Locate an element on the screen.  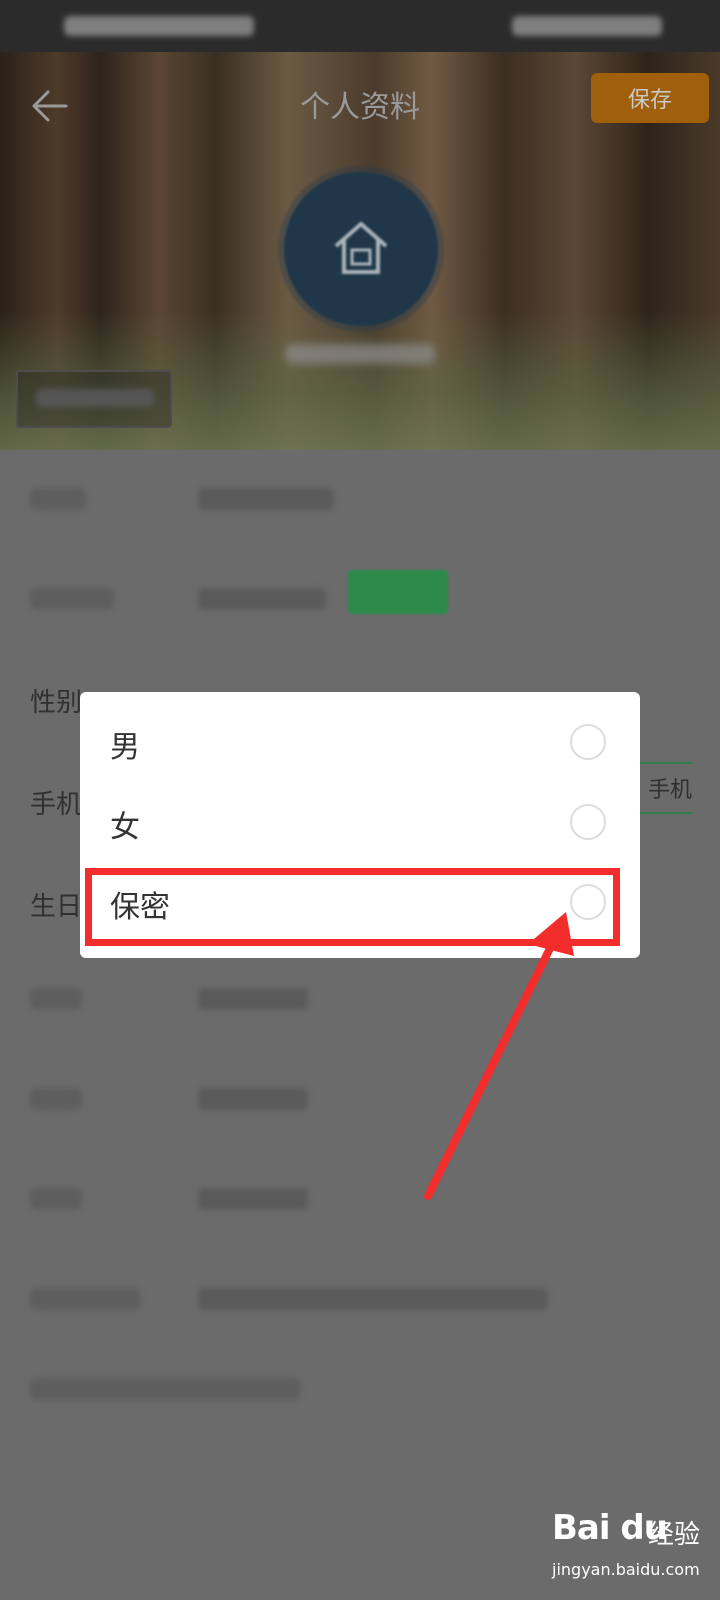
avatar is located at coordinates (361, 249).